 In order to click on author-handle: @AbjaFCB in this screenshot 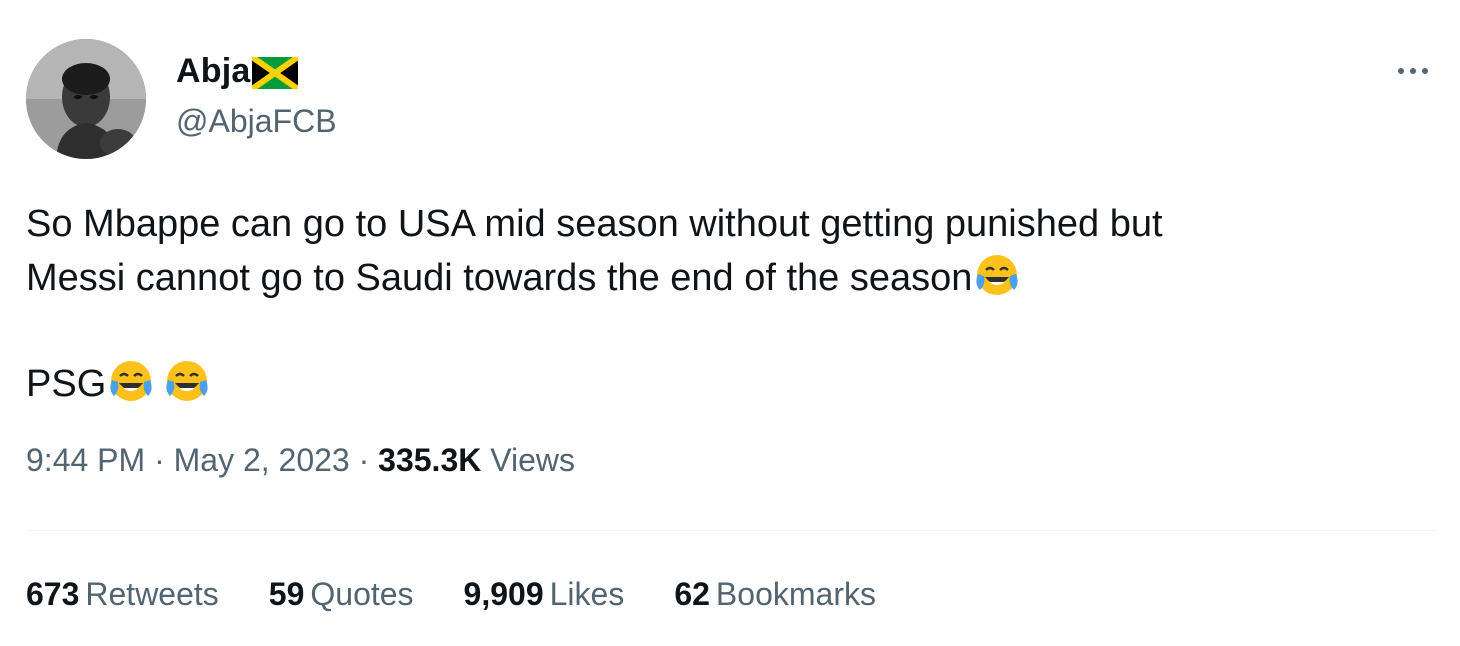, I will do `click(256, 121)`.